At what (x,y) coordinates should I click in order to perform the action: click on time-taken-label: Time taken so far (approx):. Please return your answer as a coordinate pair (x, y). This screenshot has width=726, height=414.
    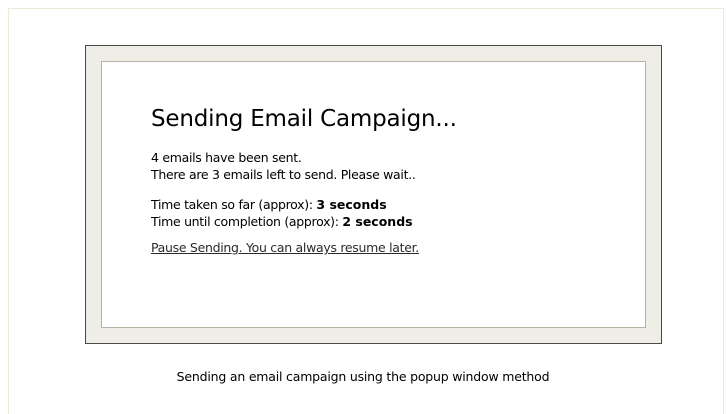
    Looking at the image, I should click on (234, 204).